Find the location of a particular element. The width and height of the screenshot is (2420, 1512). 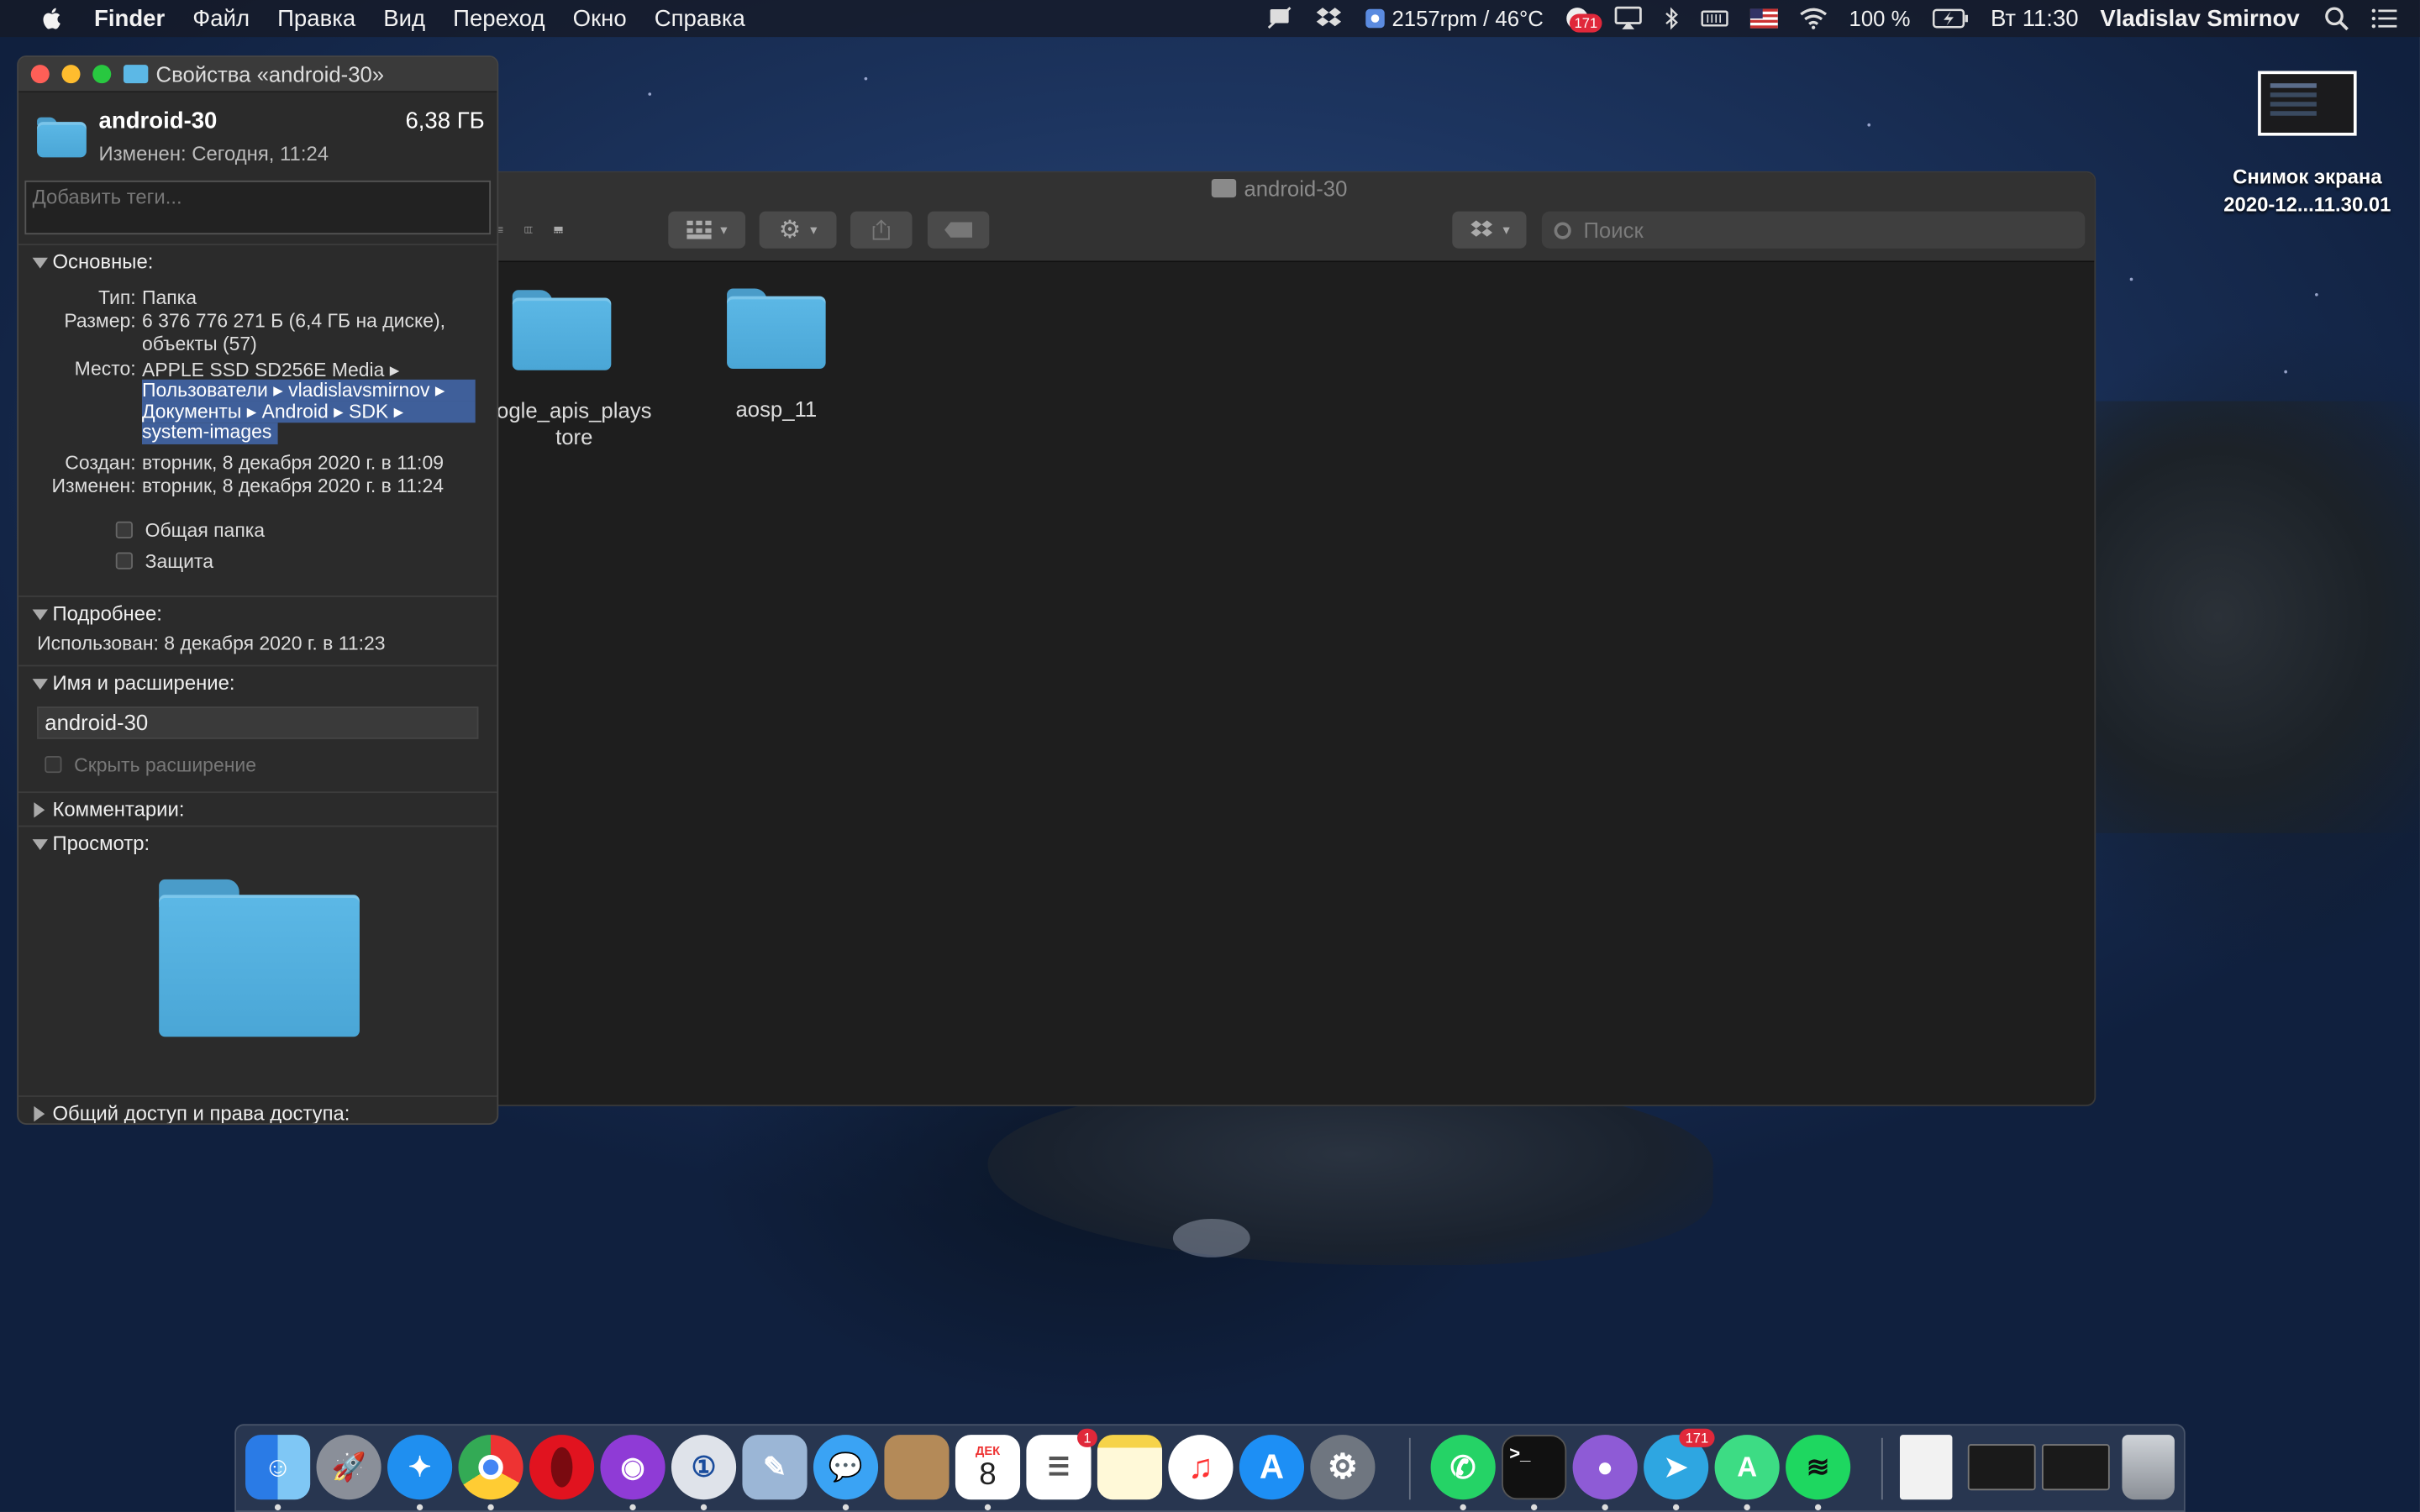

shared-folder-checkbox-row: Общая папка is located at coordinates (190, 531).